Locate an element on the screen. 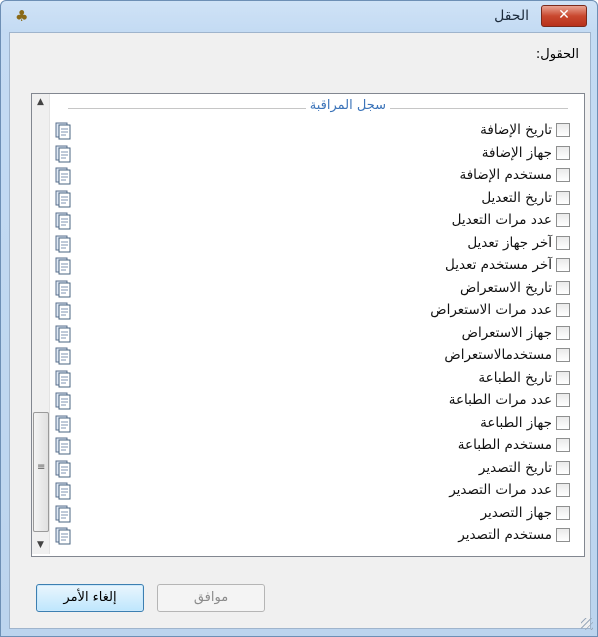 The width and height of the screenshot is (598, 637). field-item: عدد مرات الطباعة is located at coordinates (509, 400).